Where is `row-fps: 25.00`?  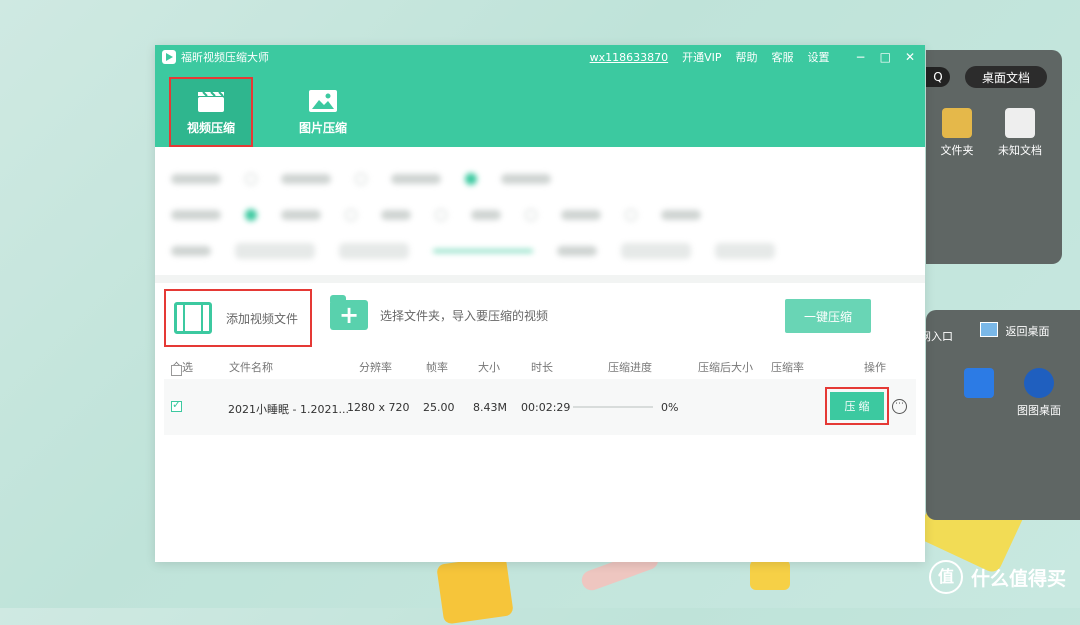
row-fps: 25.00 is located at coordinates (439, 407).